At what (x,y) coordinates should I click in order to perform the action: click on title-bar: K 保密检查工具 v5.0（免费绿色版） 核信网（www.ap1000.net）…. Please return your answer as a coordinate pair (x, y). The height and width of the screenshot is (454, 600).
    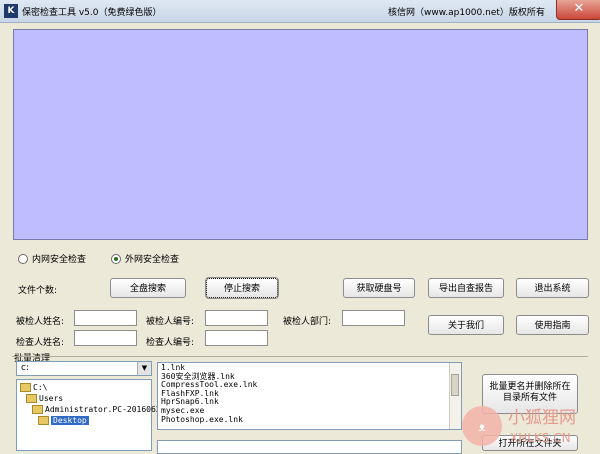
    Looking at the image, I should click on (300, 11).